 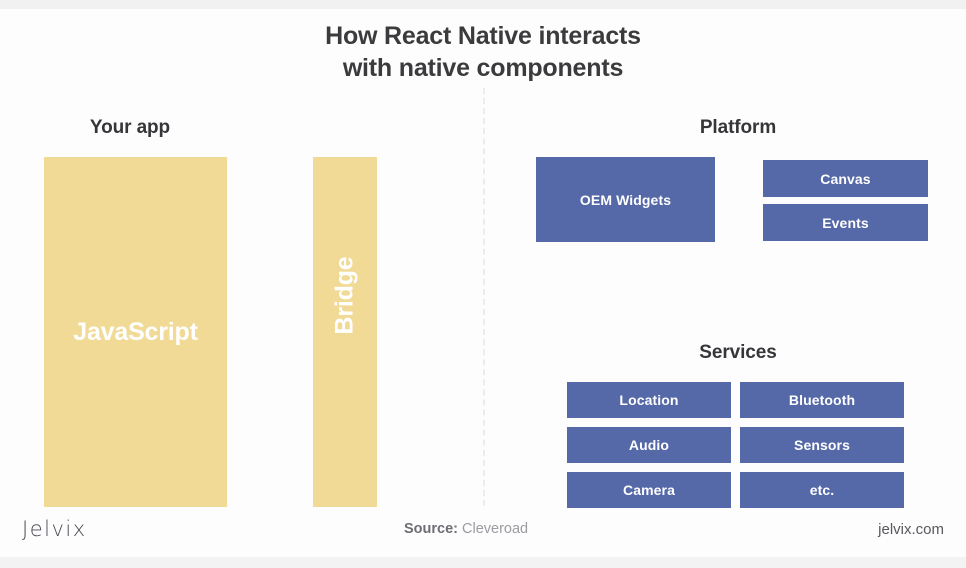 I want to click on section-heading-your-app: Your app, so click(x=130, y=127).